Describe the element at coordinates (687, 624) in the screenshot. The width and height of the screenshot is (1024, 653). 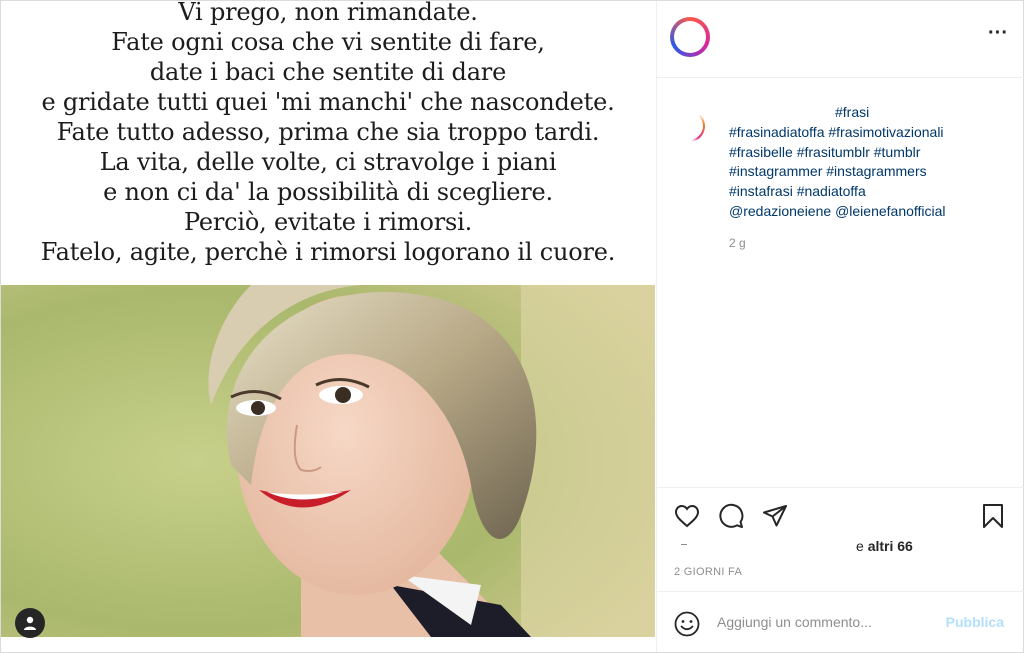
I see `emoji-icon` at that location.